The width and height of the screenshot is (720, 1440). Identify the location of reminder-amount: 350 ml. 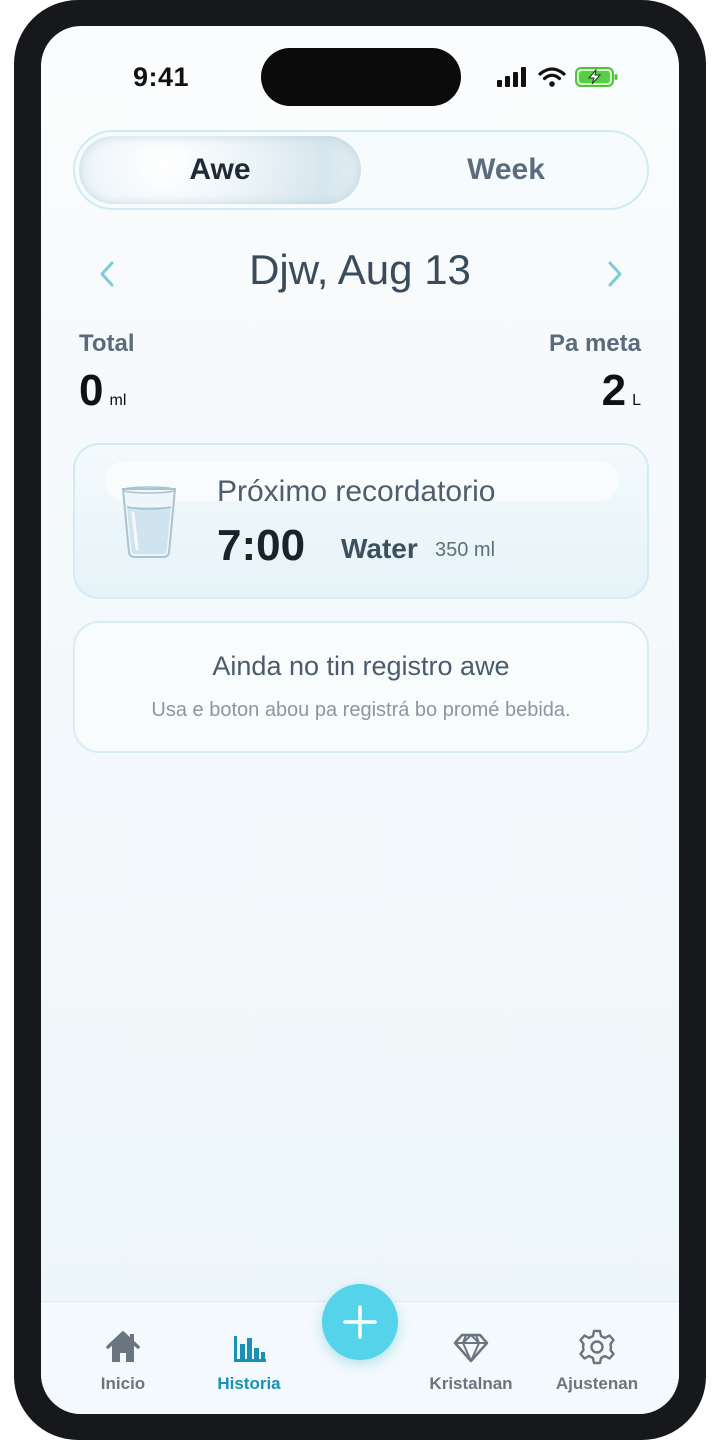
(465, 550).